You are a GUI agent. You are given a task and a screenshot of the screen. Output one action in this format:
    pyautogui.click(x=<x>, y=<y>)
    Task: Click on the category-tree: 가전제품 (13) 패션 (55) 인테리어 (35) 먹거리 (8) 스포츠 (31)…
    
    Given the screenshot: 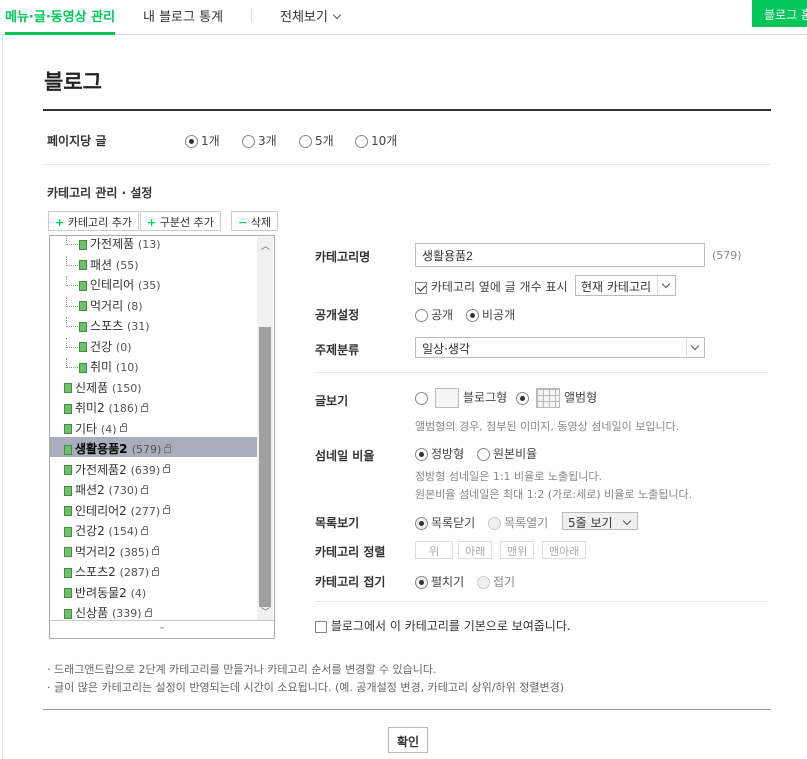 What is the action you would take?
    pyautogui.click(x=162, y=437)
    